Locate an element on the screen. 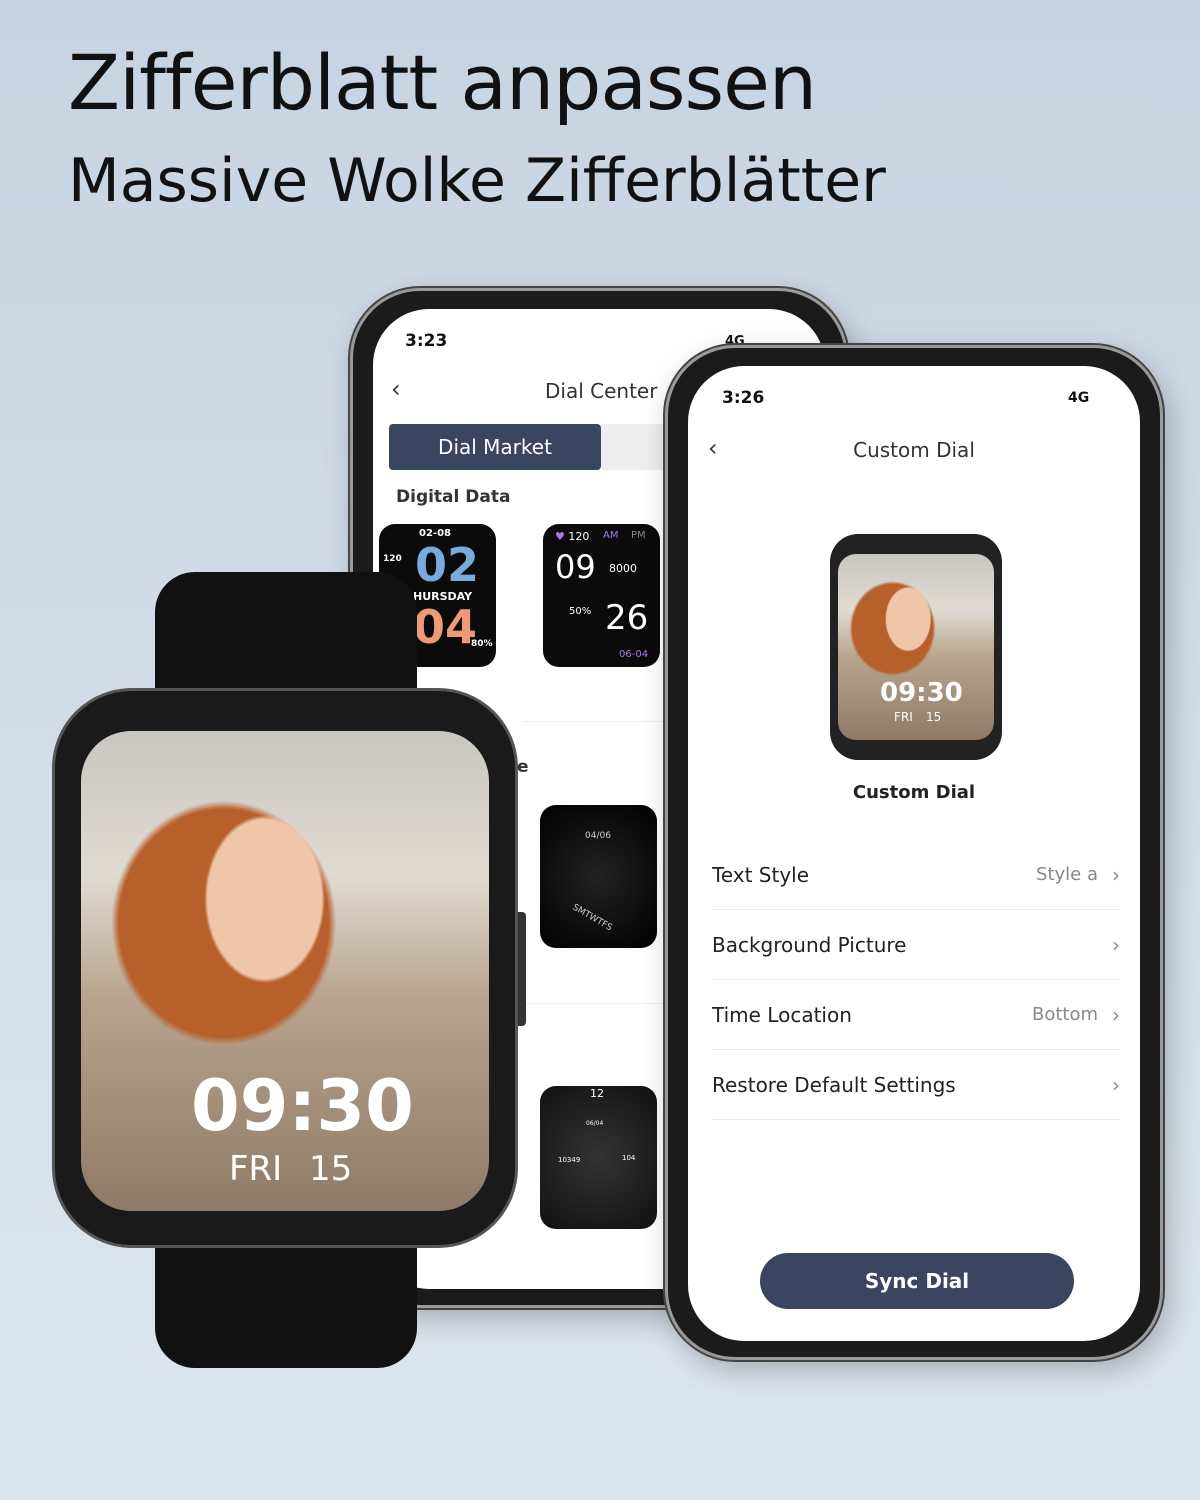 The width and height of the screenshot is (1200, 1500). status-time: 3:23 is located at coordinates (426, 341).